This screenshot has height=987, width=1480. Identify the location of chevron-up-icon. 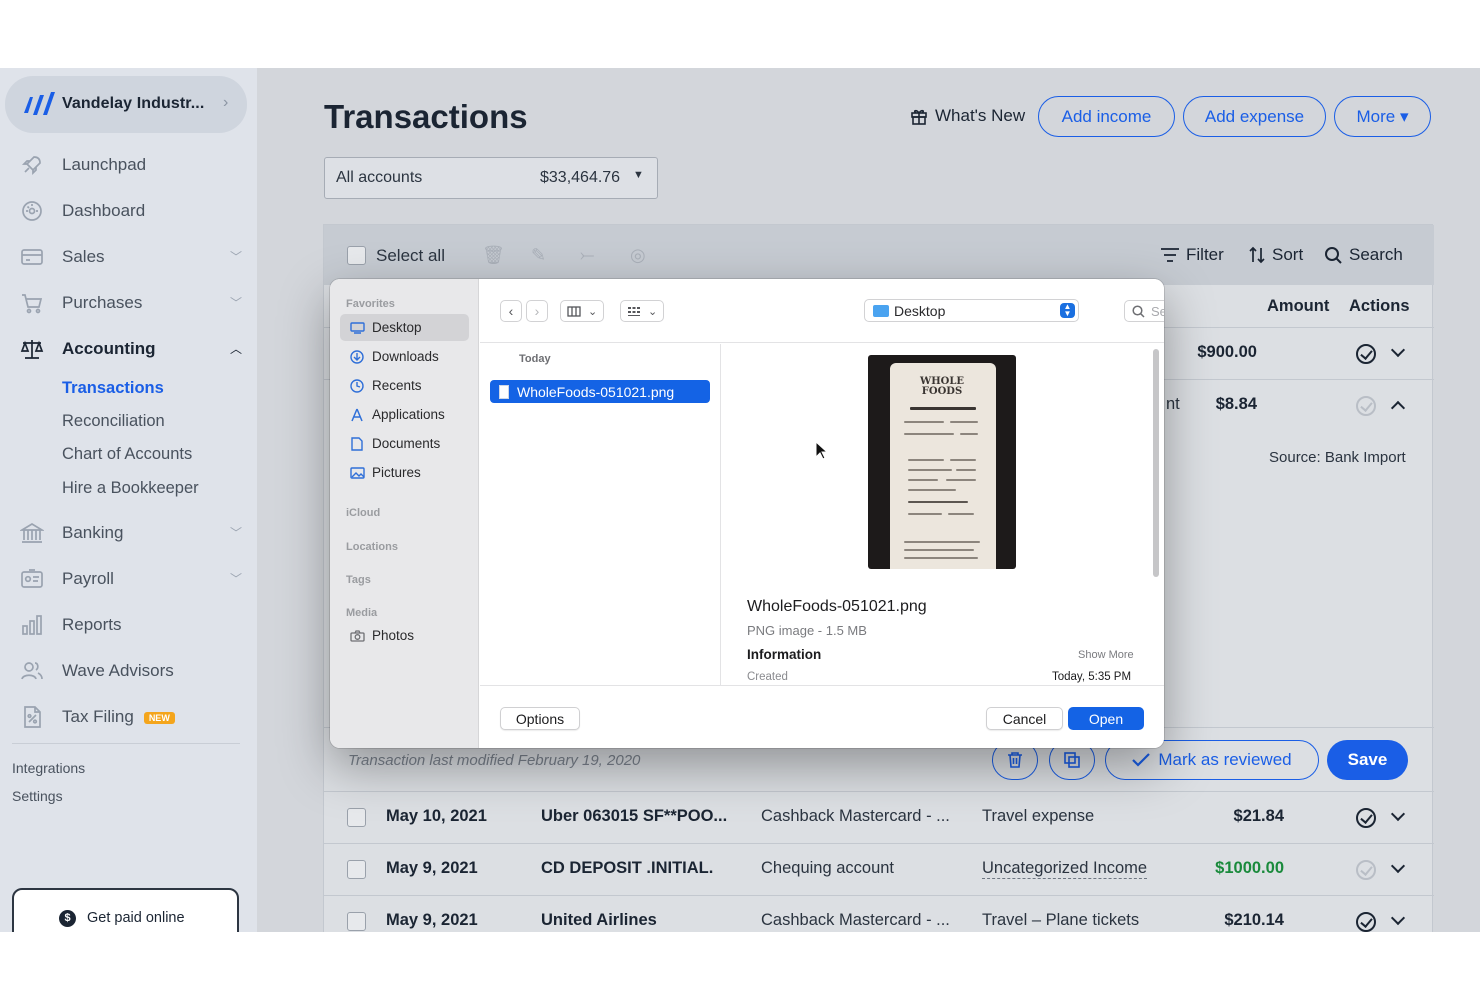
(1398, 408).